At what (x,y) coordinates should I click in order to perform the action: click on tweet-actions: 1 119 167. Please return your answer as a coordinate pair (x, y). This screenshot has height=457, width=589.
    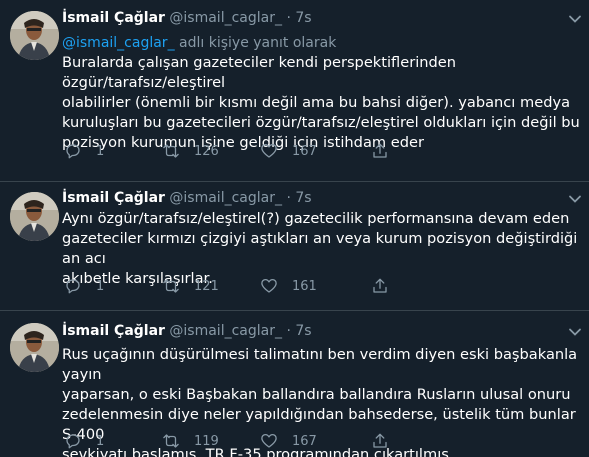
    Looking at the image, I should click on (224, 441).